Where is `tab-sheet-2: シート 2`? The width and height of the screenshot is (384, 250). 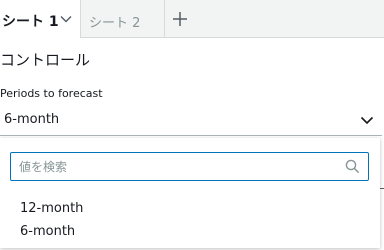 tab-sheet-2: シート 2 is located at coordinates (123, 19).